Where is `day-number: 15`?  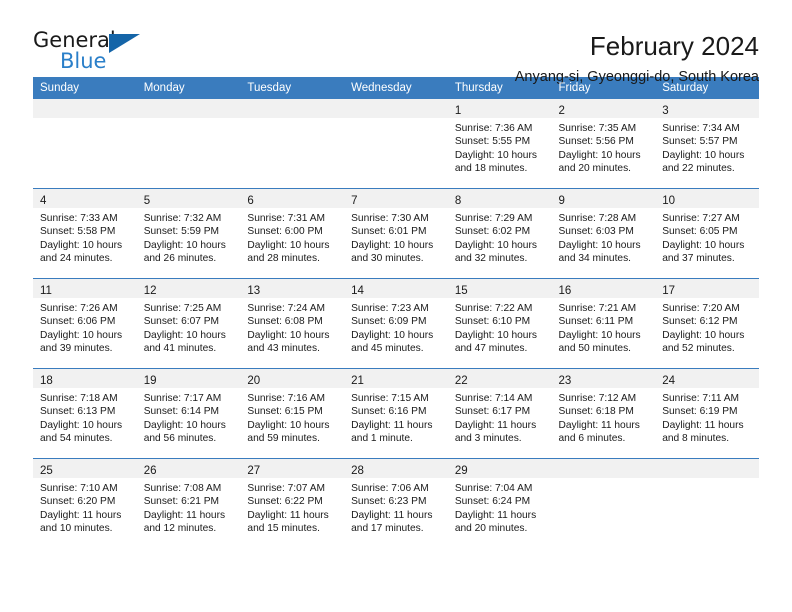
day-number: 15 is located at coordinates (461, 291).